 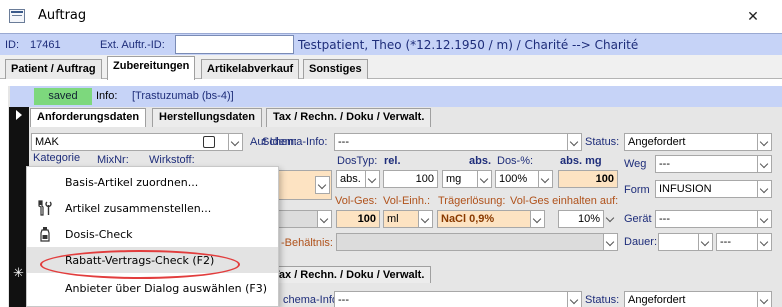 I want to click on weg-label: Weg, so click(x=635, y=164).